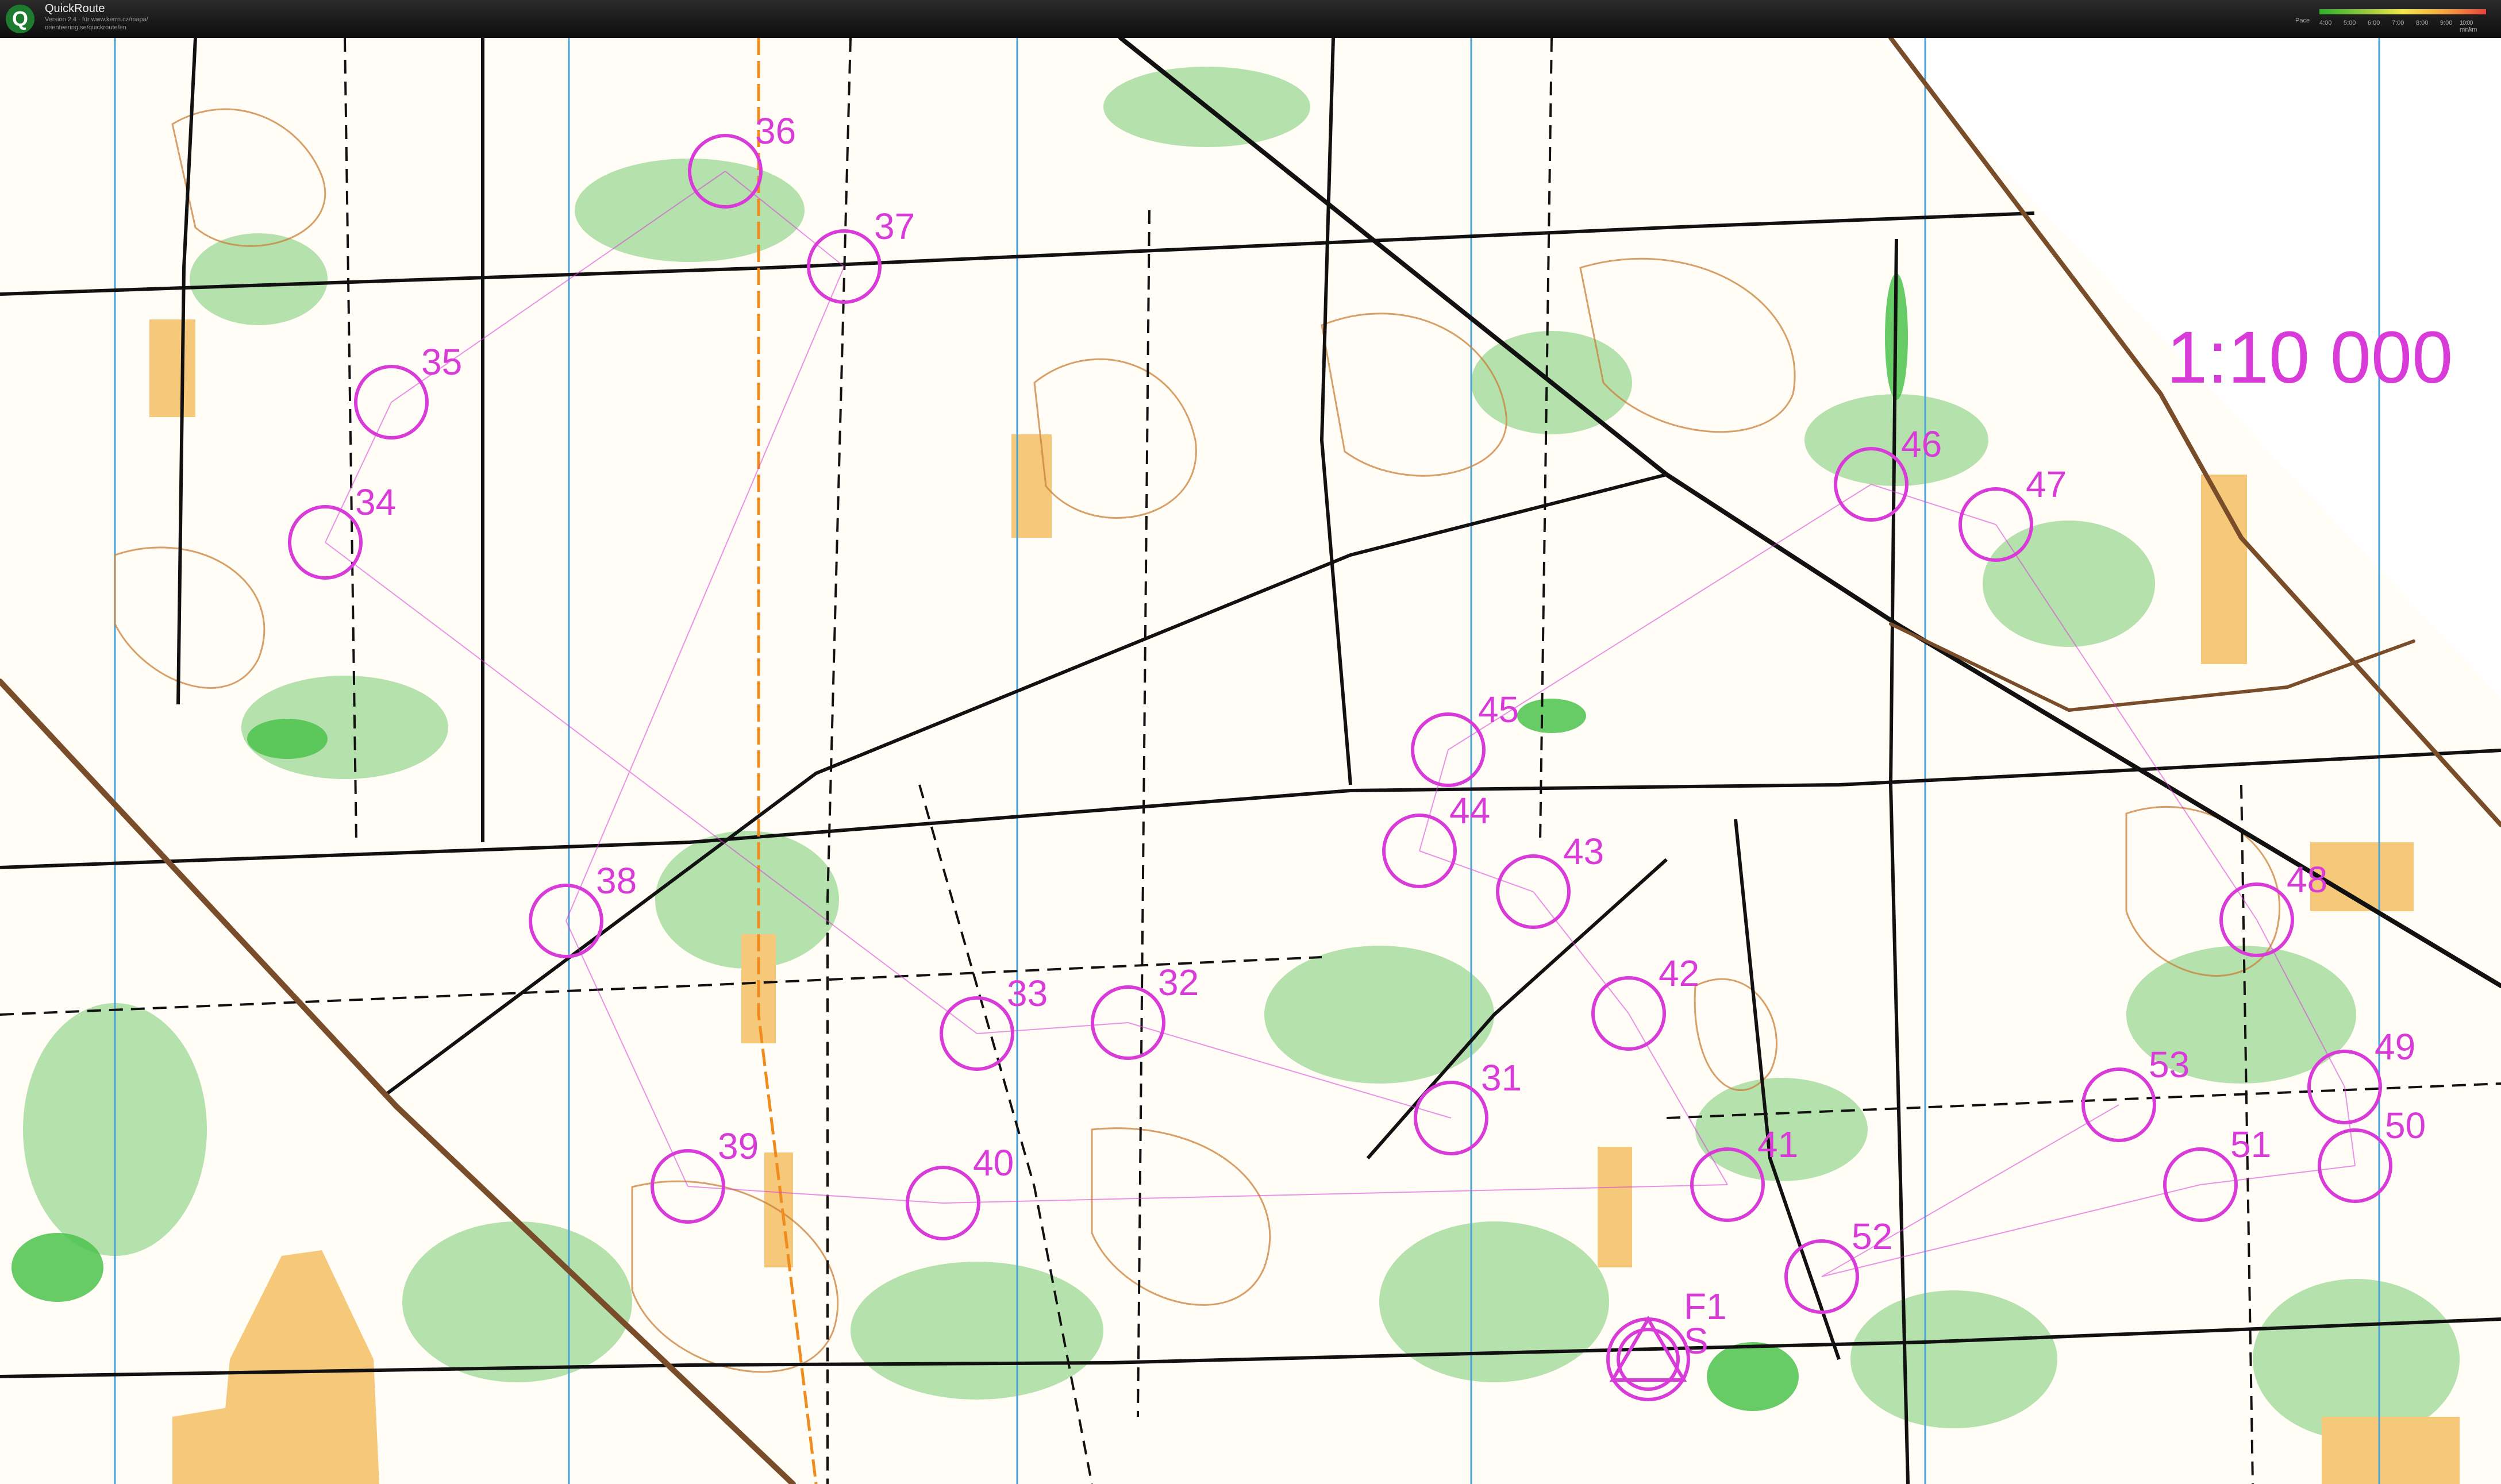 This screenshot has width=2501, height=1484. What do you see at coordinates (2405, 1125) in the screenshot?
I see `control-number: 50` at bounding box center [2405, 1125].